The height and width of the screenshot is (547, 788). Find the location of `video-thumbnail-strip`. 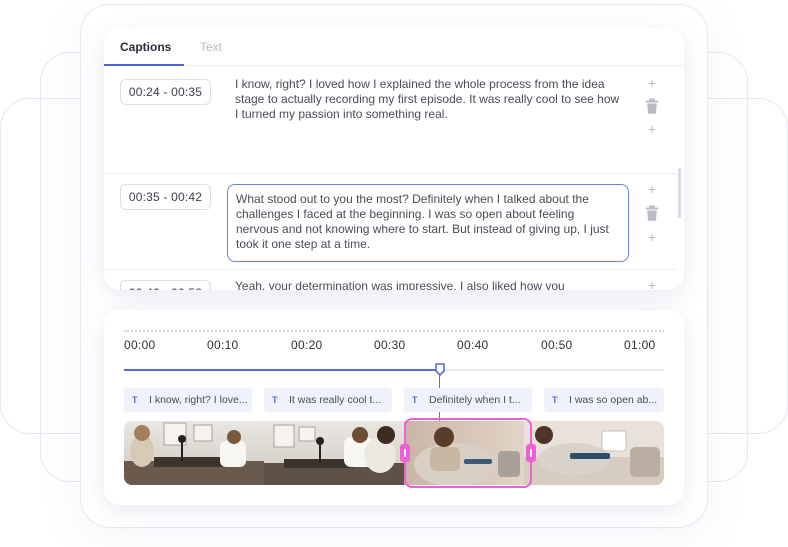

video-thumbnail-strip is located at coordinates (394, 453).